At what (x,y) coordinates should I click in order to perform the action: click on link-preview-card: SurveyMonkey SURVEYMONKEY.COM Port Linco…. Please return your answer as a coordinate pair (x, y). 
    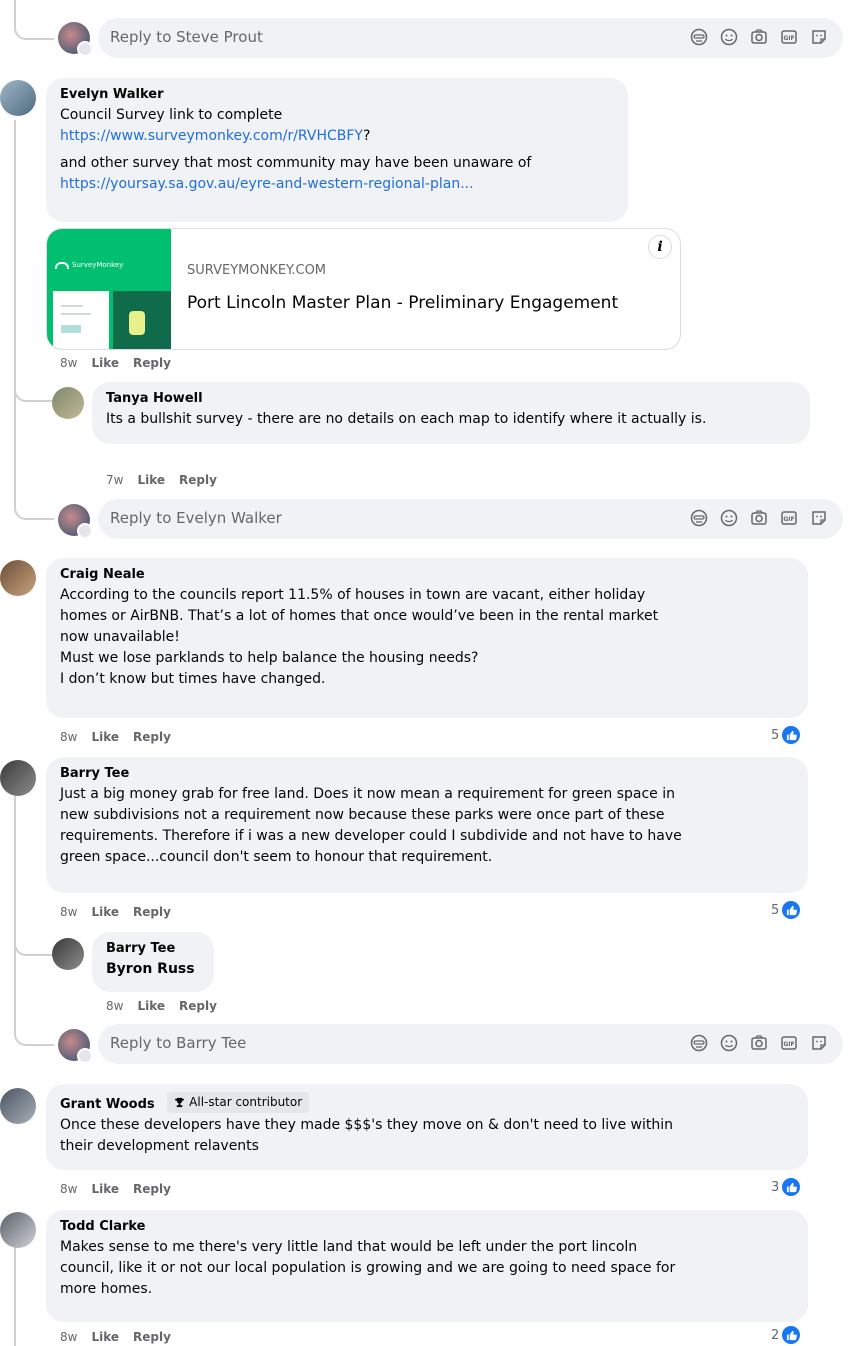
    Looking at the image, I should click on (363, 289).